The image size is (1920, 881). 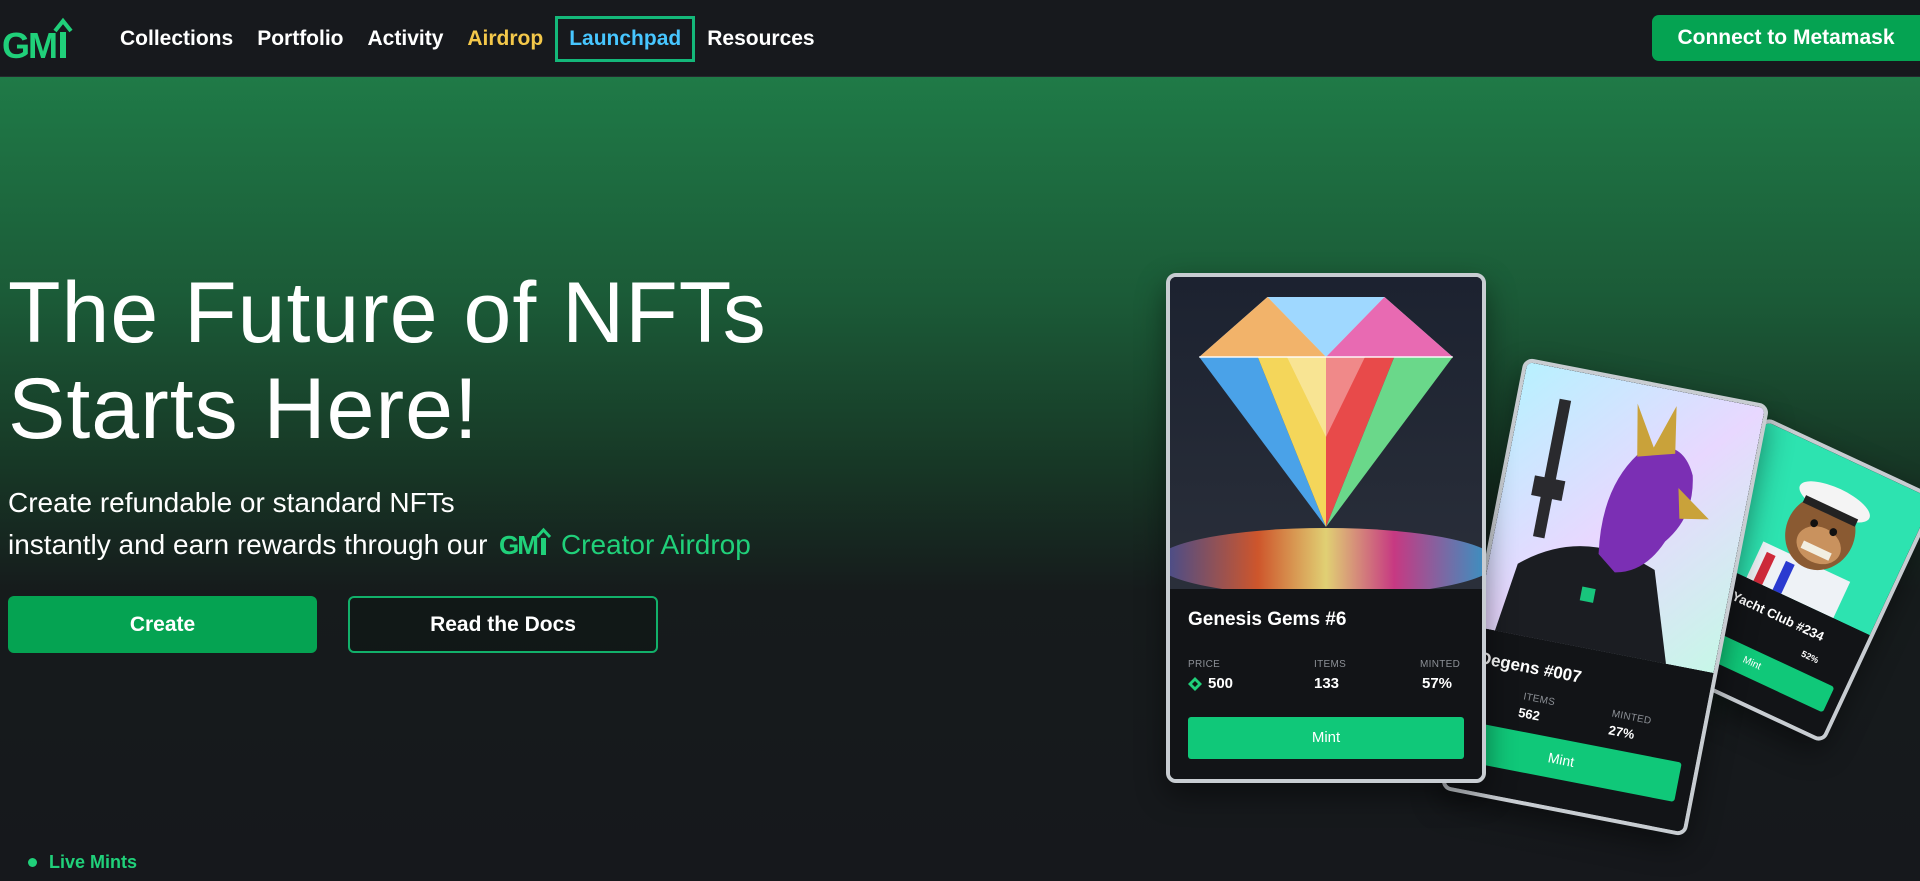 I want to click on dragon-artwork, so click(x=1620, y=517).